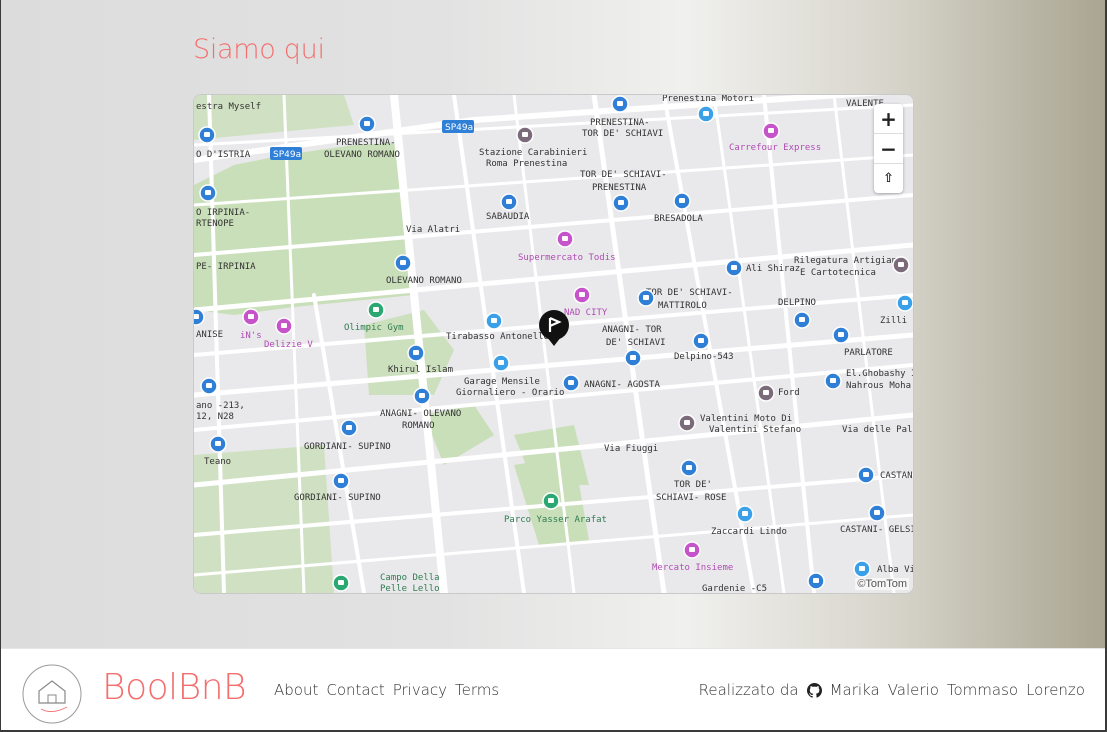  I want to click on map-label: MATTIROLO, so click(682, 306).